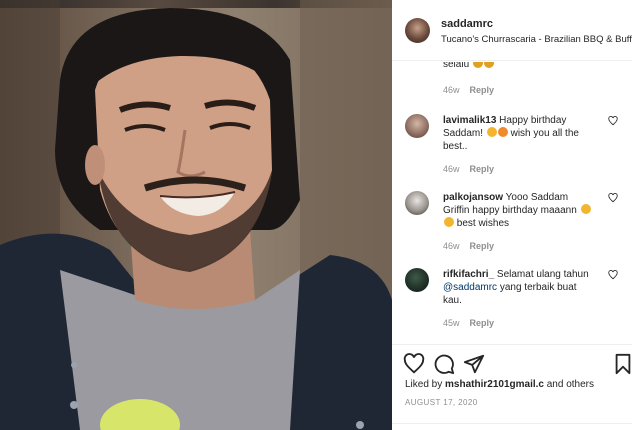  Describe the element at coordinates (494, 384) in the screenshot. I see `liker-username: mshathir2101gmail.c` at that location.